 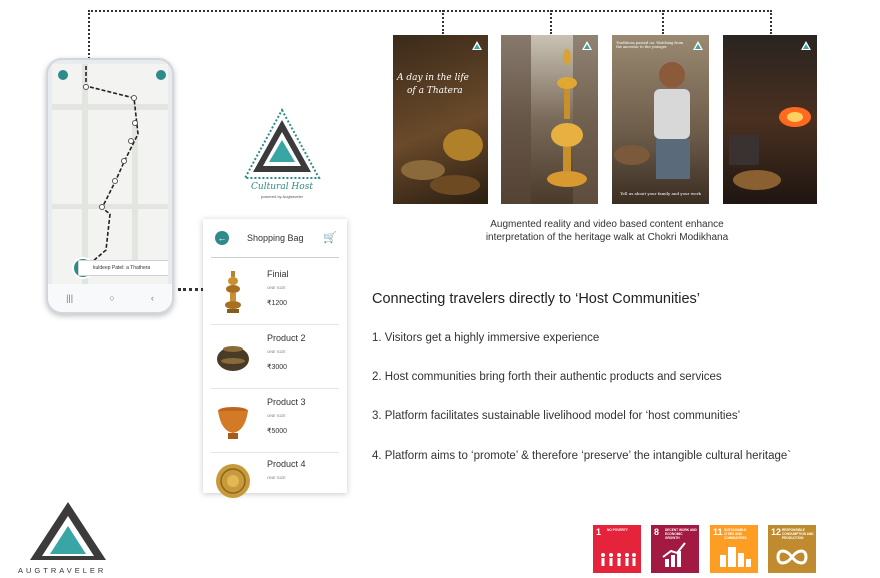 What do you see at coordinates (275, 484) in the screenshot?
I see `bag-item: Product 4 ONE SIZE` at bounding box center [275, 484].